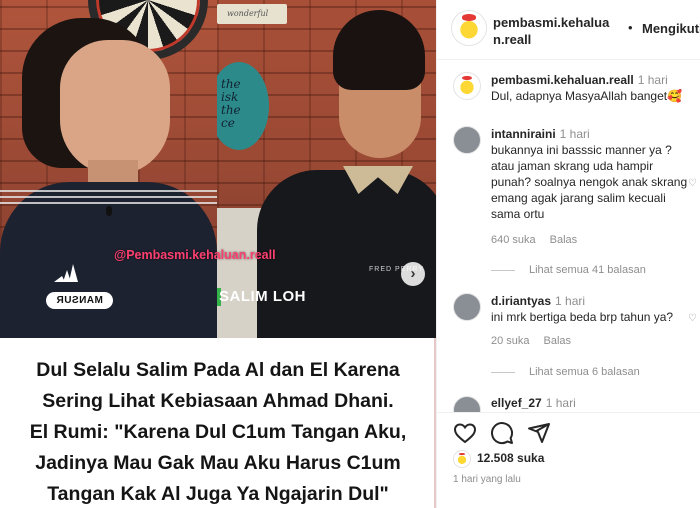  Describe the element at coordinates (593, 403) in the screenshot. I see `comment-header: ellyef_27 1 hari` at that location.